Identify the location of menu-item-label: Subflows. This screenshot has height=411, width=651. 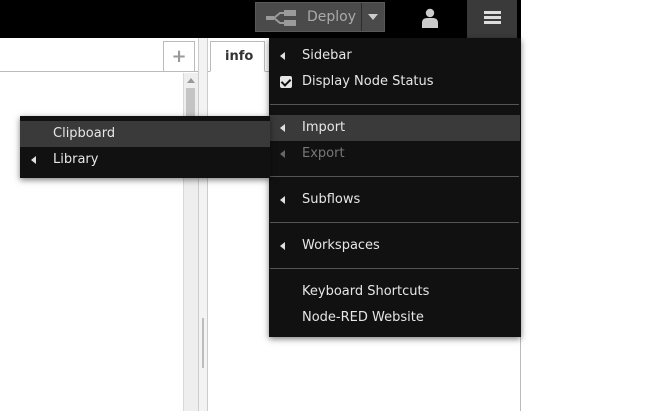
(331, 199).